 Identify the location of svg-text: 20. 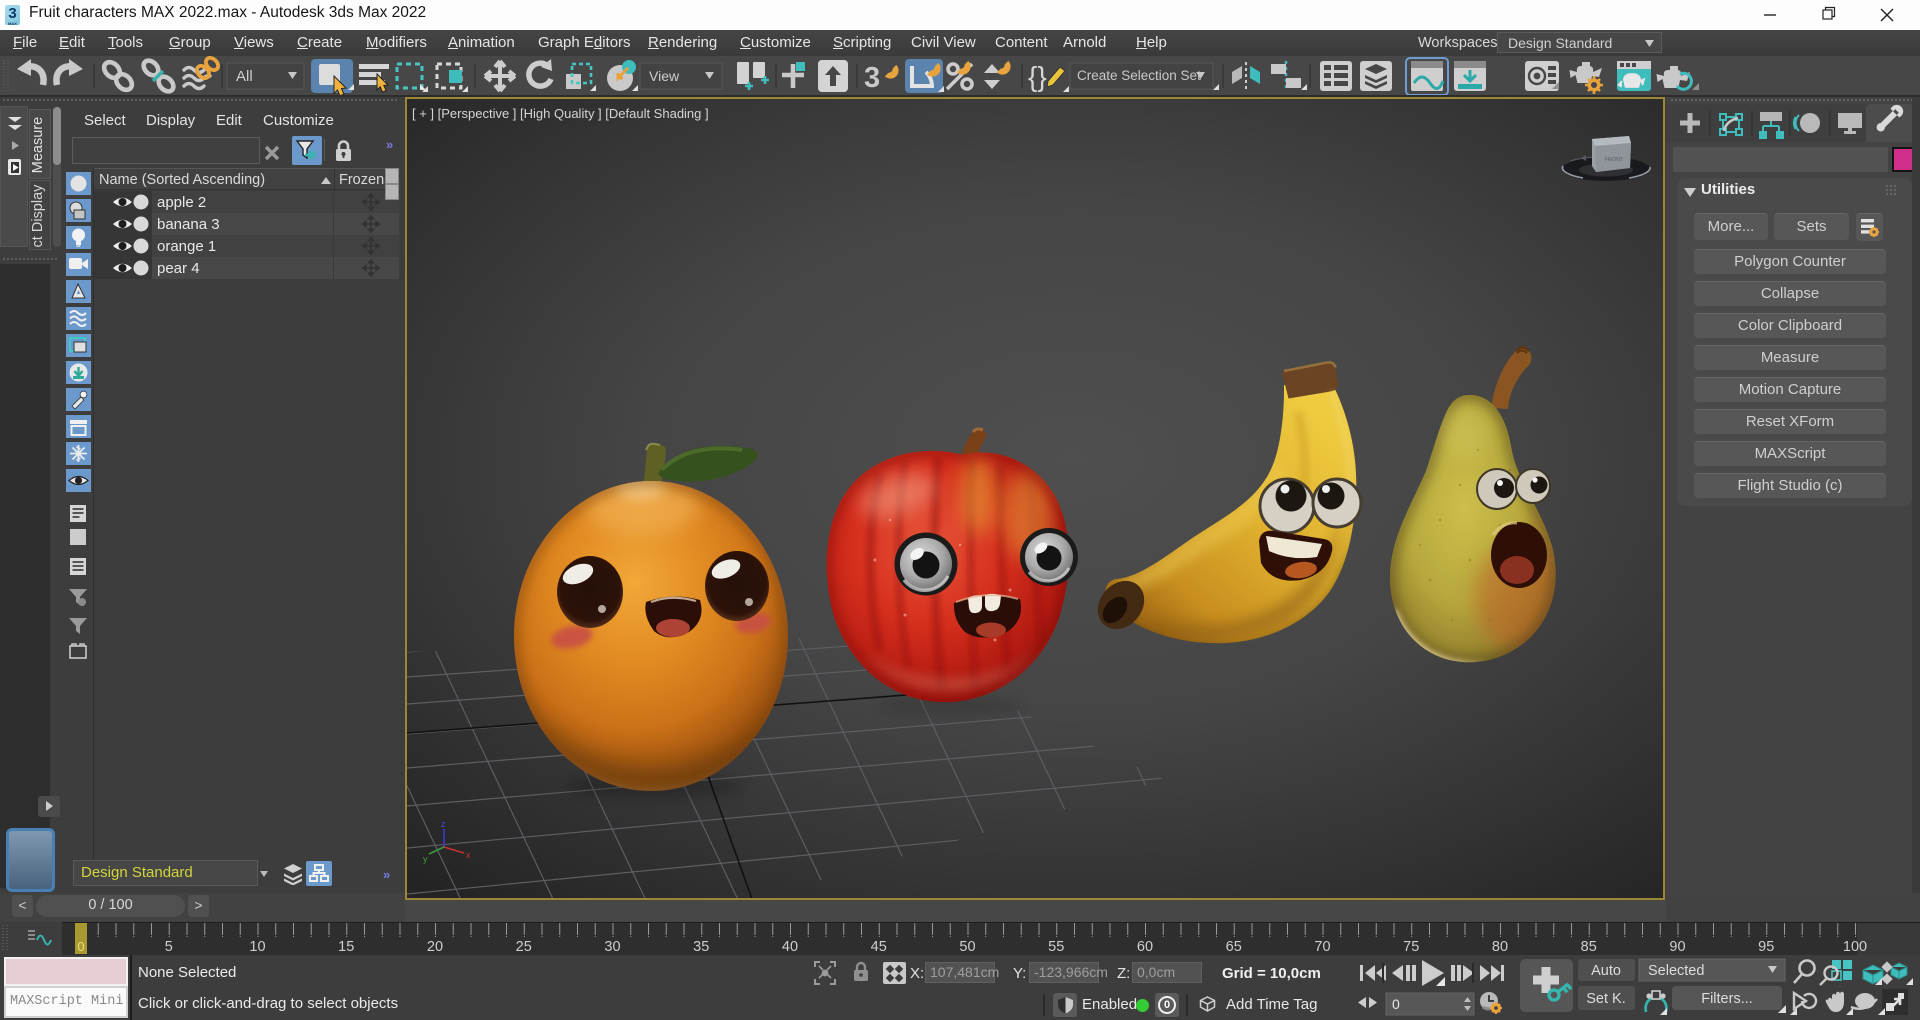
(435, 947).